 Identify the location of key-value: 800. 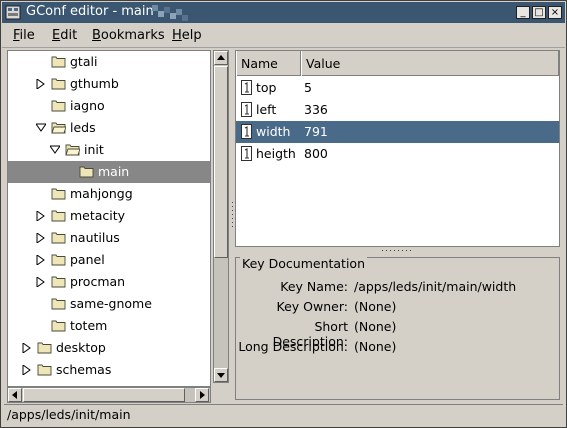
(316, 153).